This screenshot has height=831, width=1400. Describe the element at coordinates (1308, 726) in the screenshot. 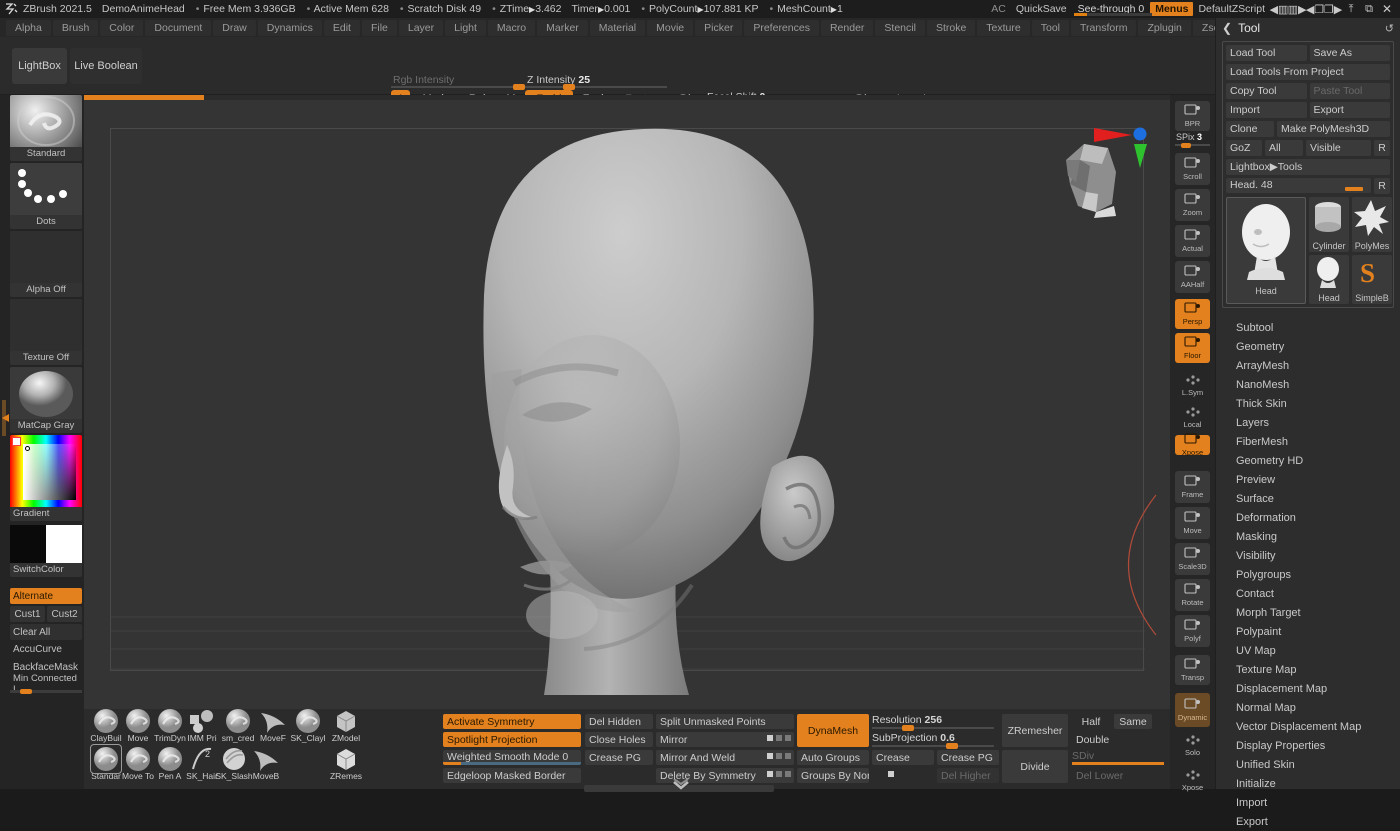

I see `tool-section-vector-displacement-map: Vector Displacement Map` at that location.